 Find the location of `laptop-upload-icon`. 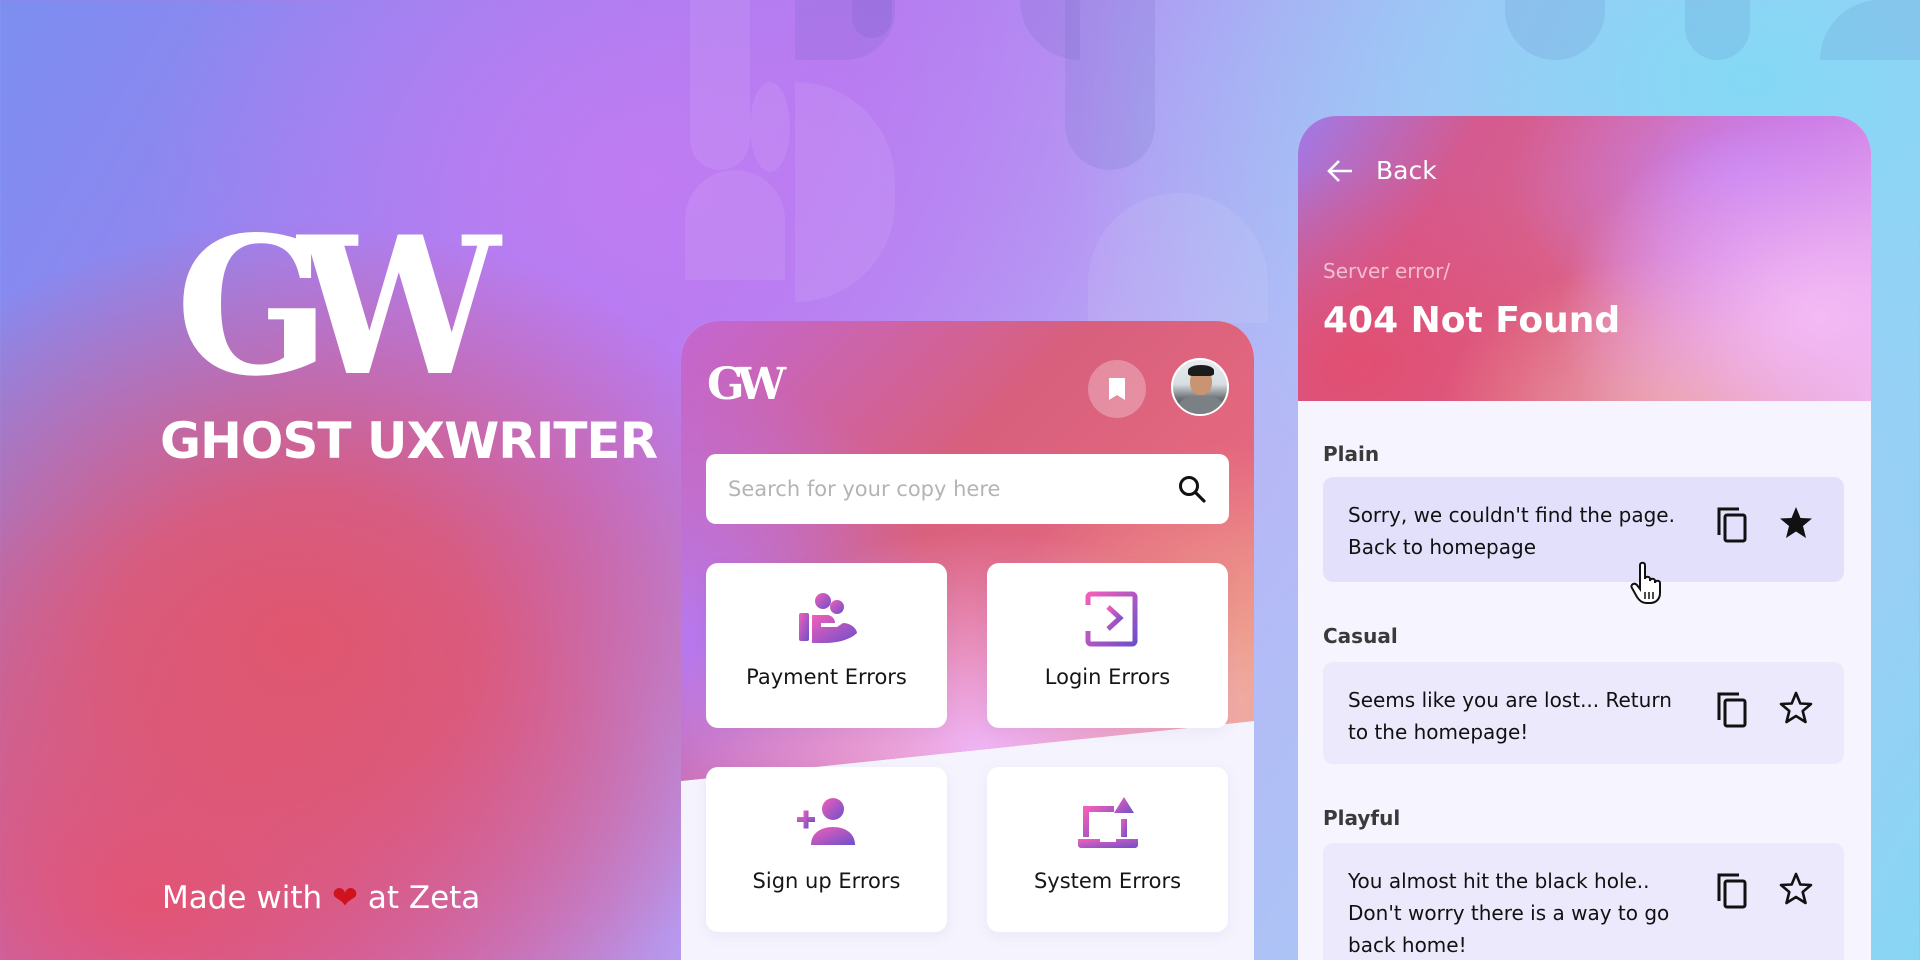

laptop-upload-icon is located at coordinates (1107, 822).